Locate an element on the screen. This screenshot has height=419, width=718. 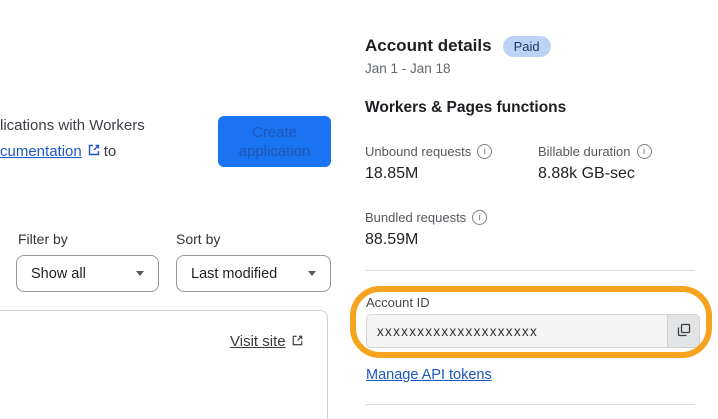
metric-unbound-requests: Unbound requests i 18.85M is located at coordinates (429, 163).